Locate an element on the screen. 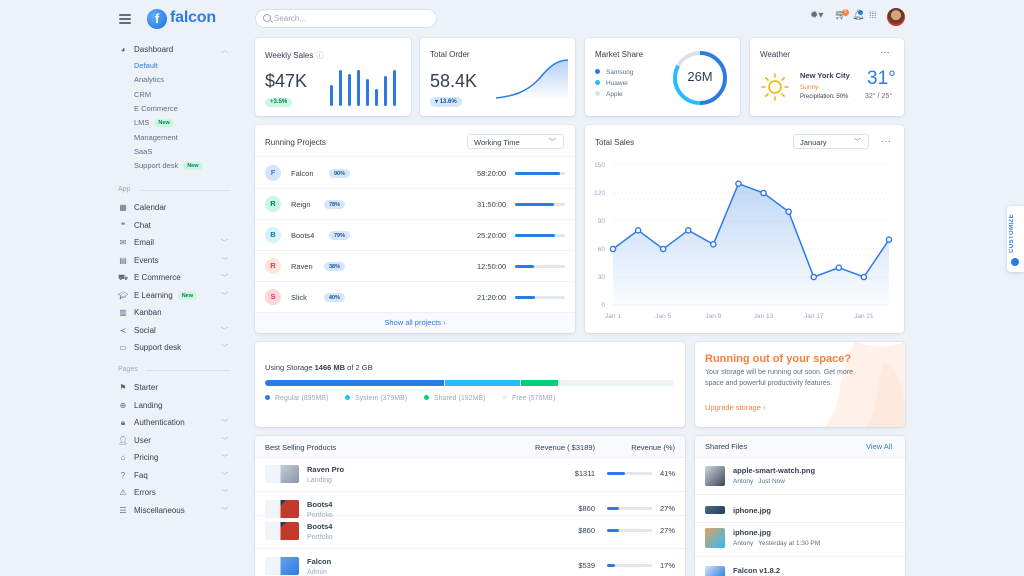  project-row: R Reign 78% 31:50:00 is located at coordinates (415, 204).